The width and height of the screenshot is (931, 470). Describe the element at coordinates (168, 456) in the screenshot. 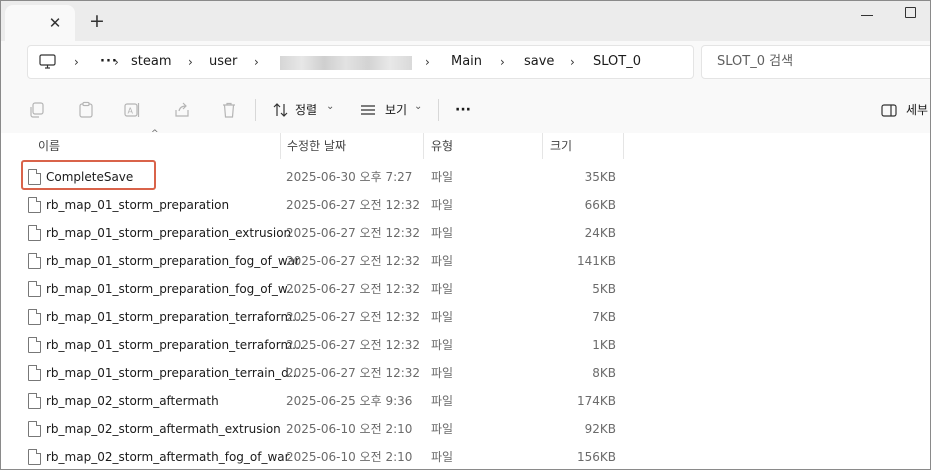

I see `file-name: rb_map_02_storm_aftermath_fog_of_war` at that location.